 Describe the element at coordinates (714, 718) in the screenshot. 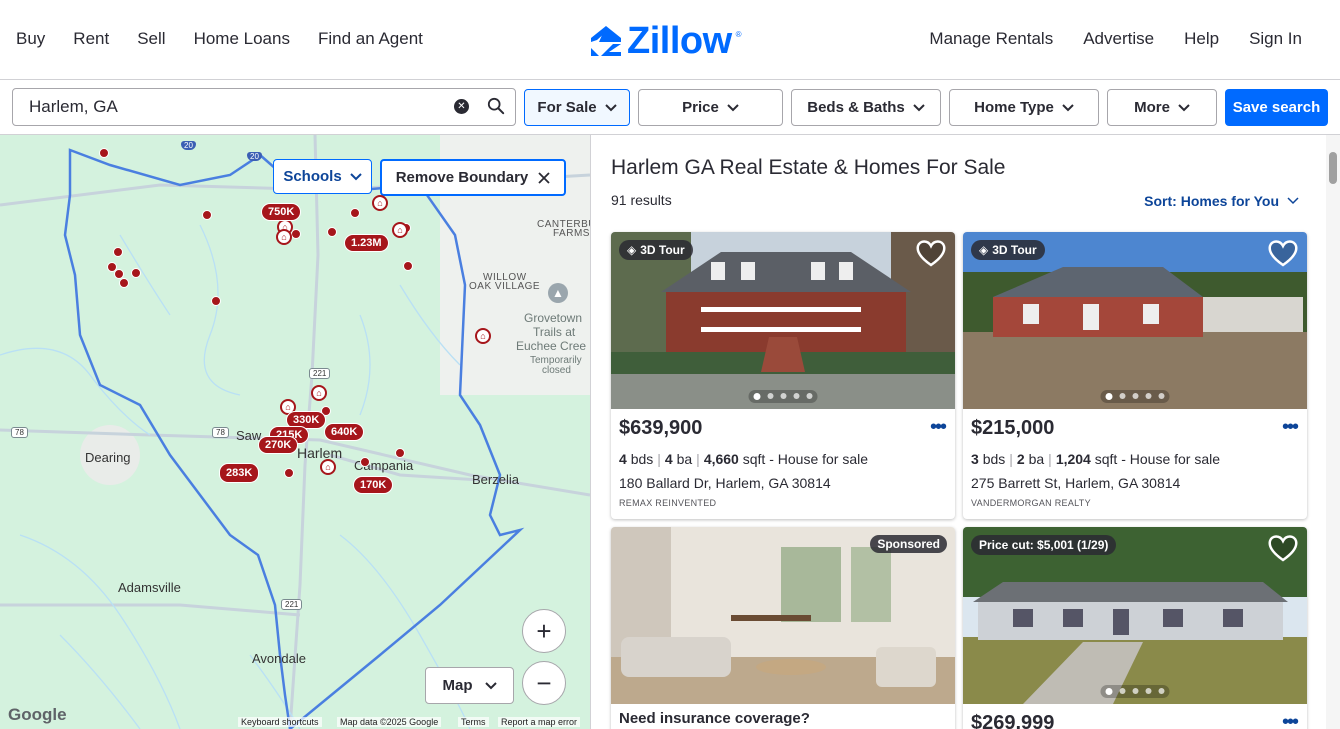

I see `sponsored-title: Need insurance coverage?` at that location.